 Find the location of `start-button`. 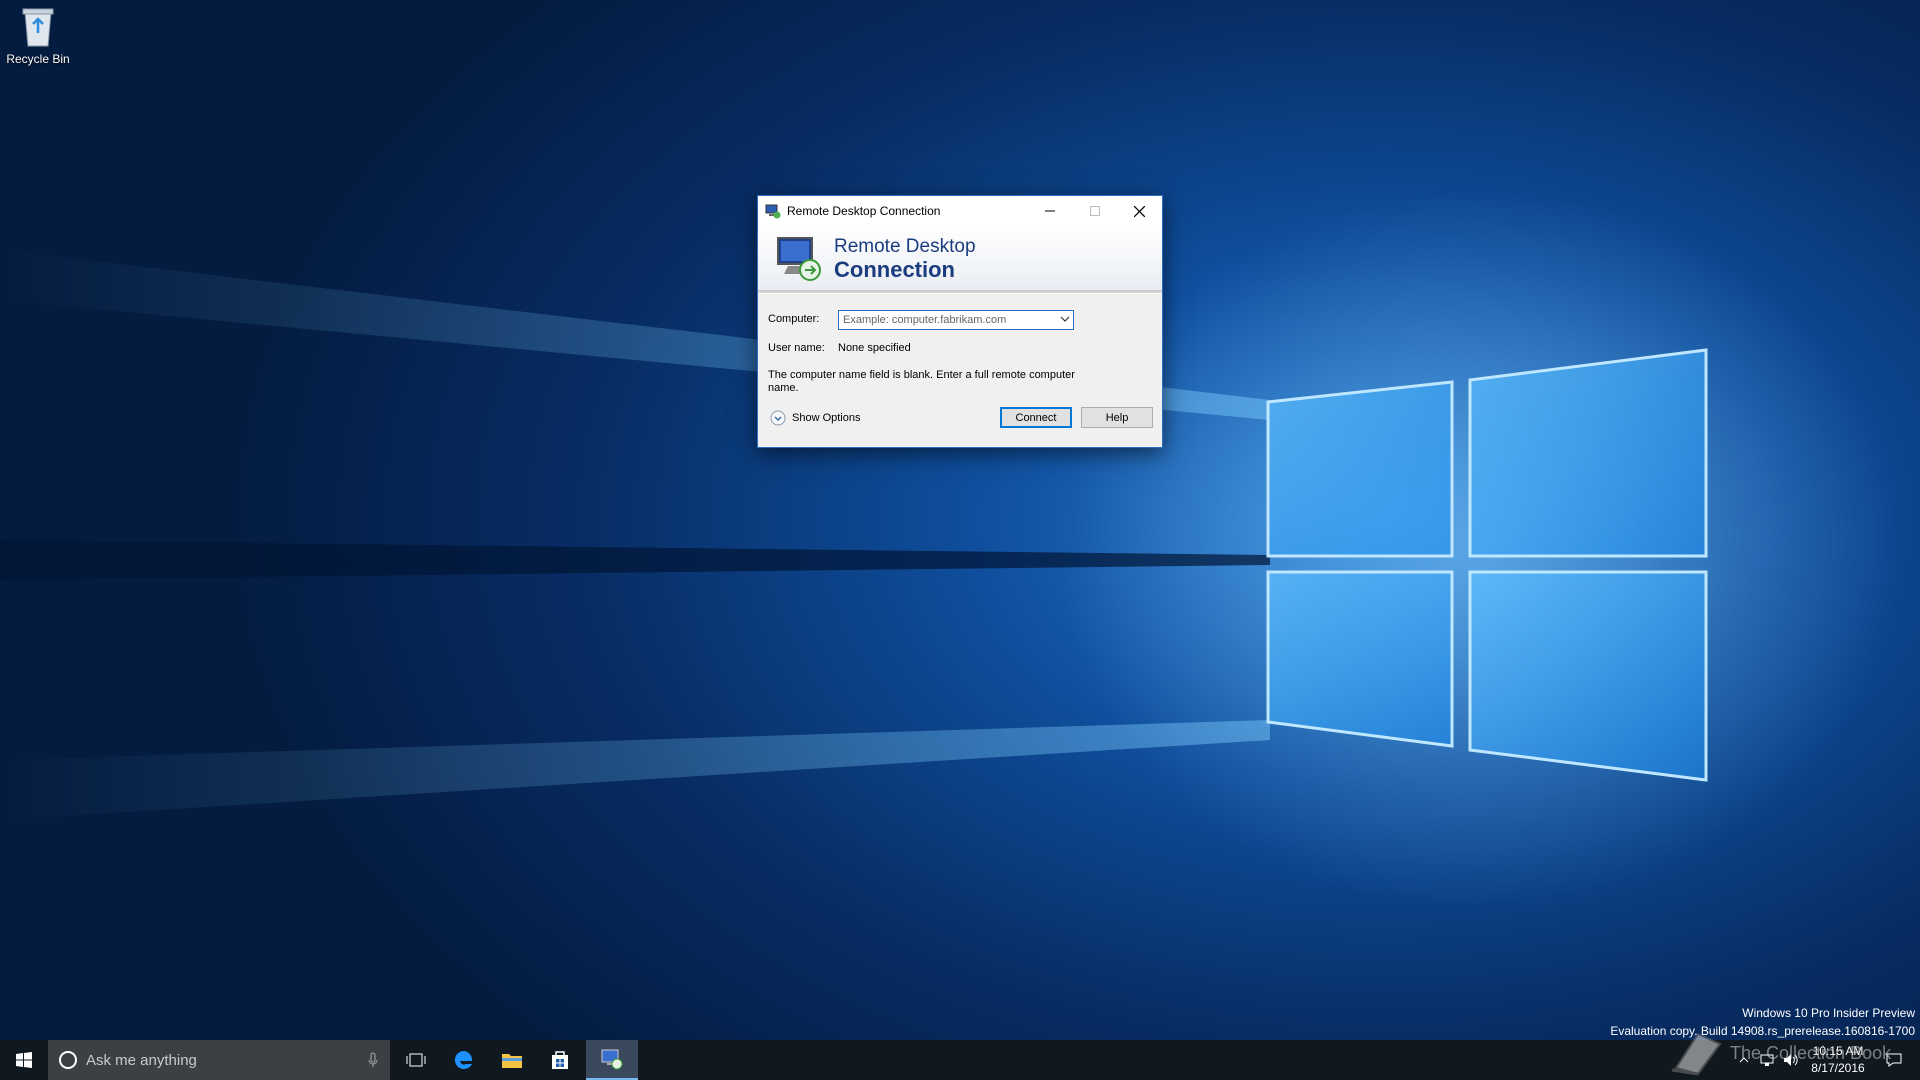

start-button is located at coordinates (24, 1060).